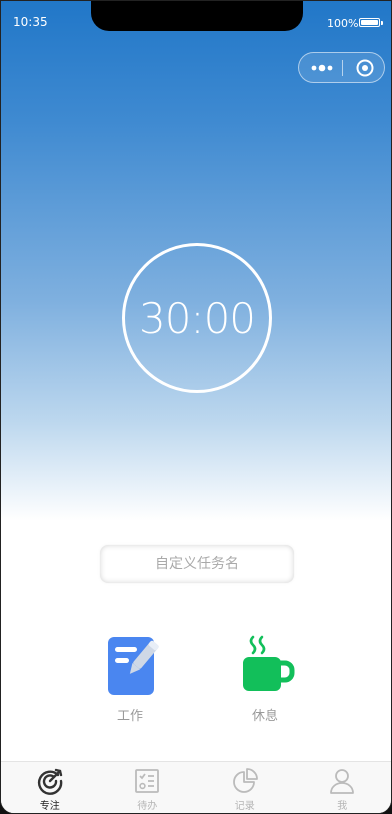 This screenshot has width=392, height=814. I want to click on status-time: 10:35, so click(30, 22).